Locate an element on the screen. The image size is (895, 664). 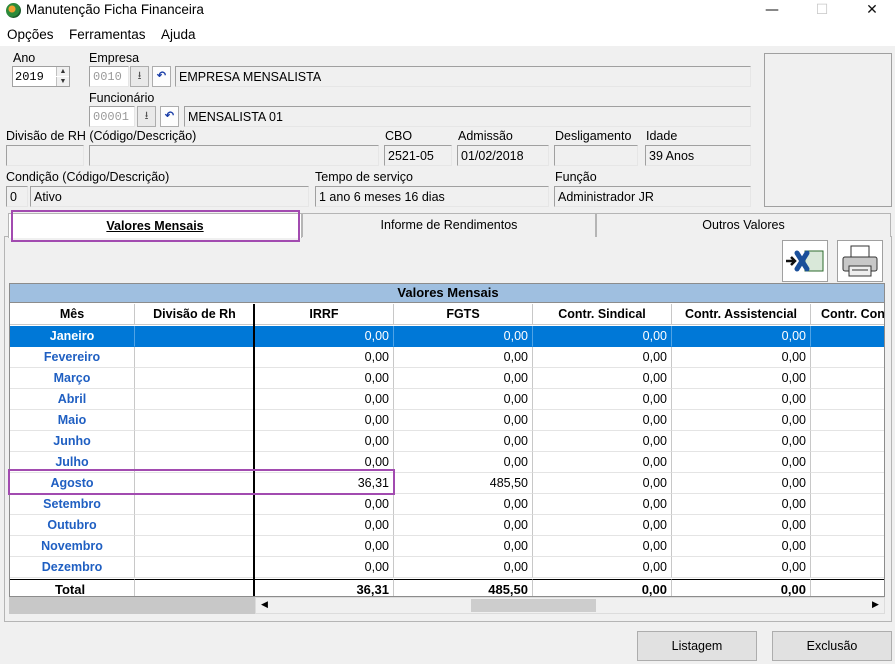
exclusao-label: Exclusão is located at coordinates (832, 646).